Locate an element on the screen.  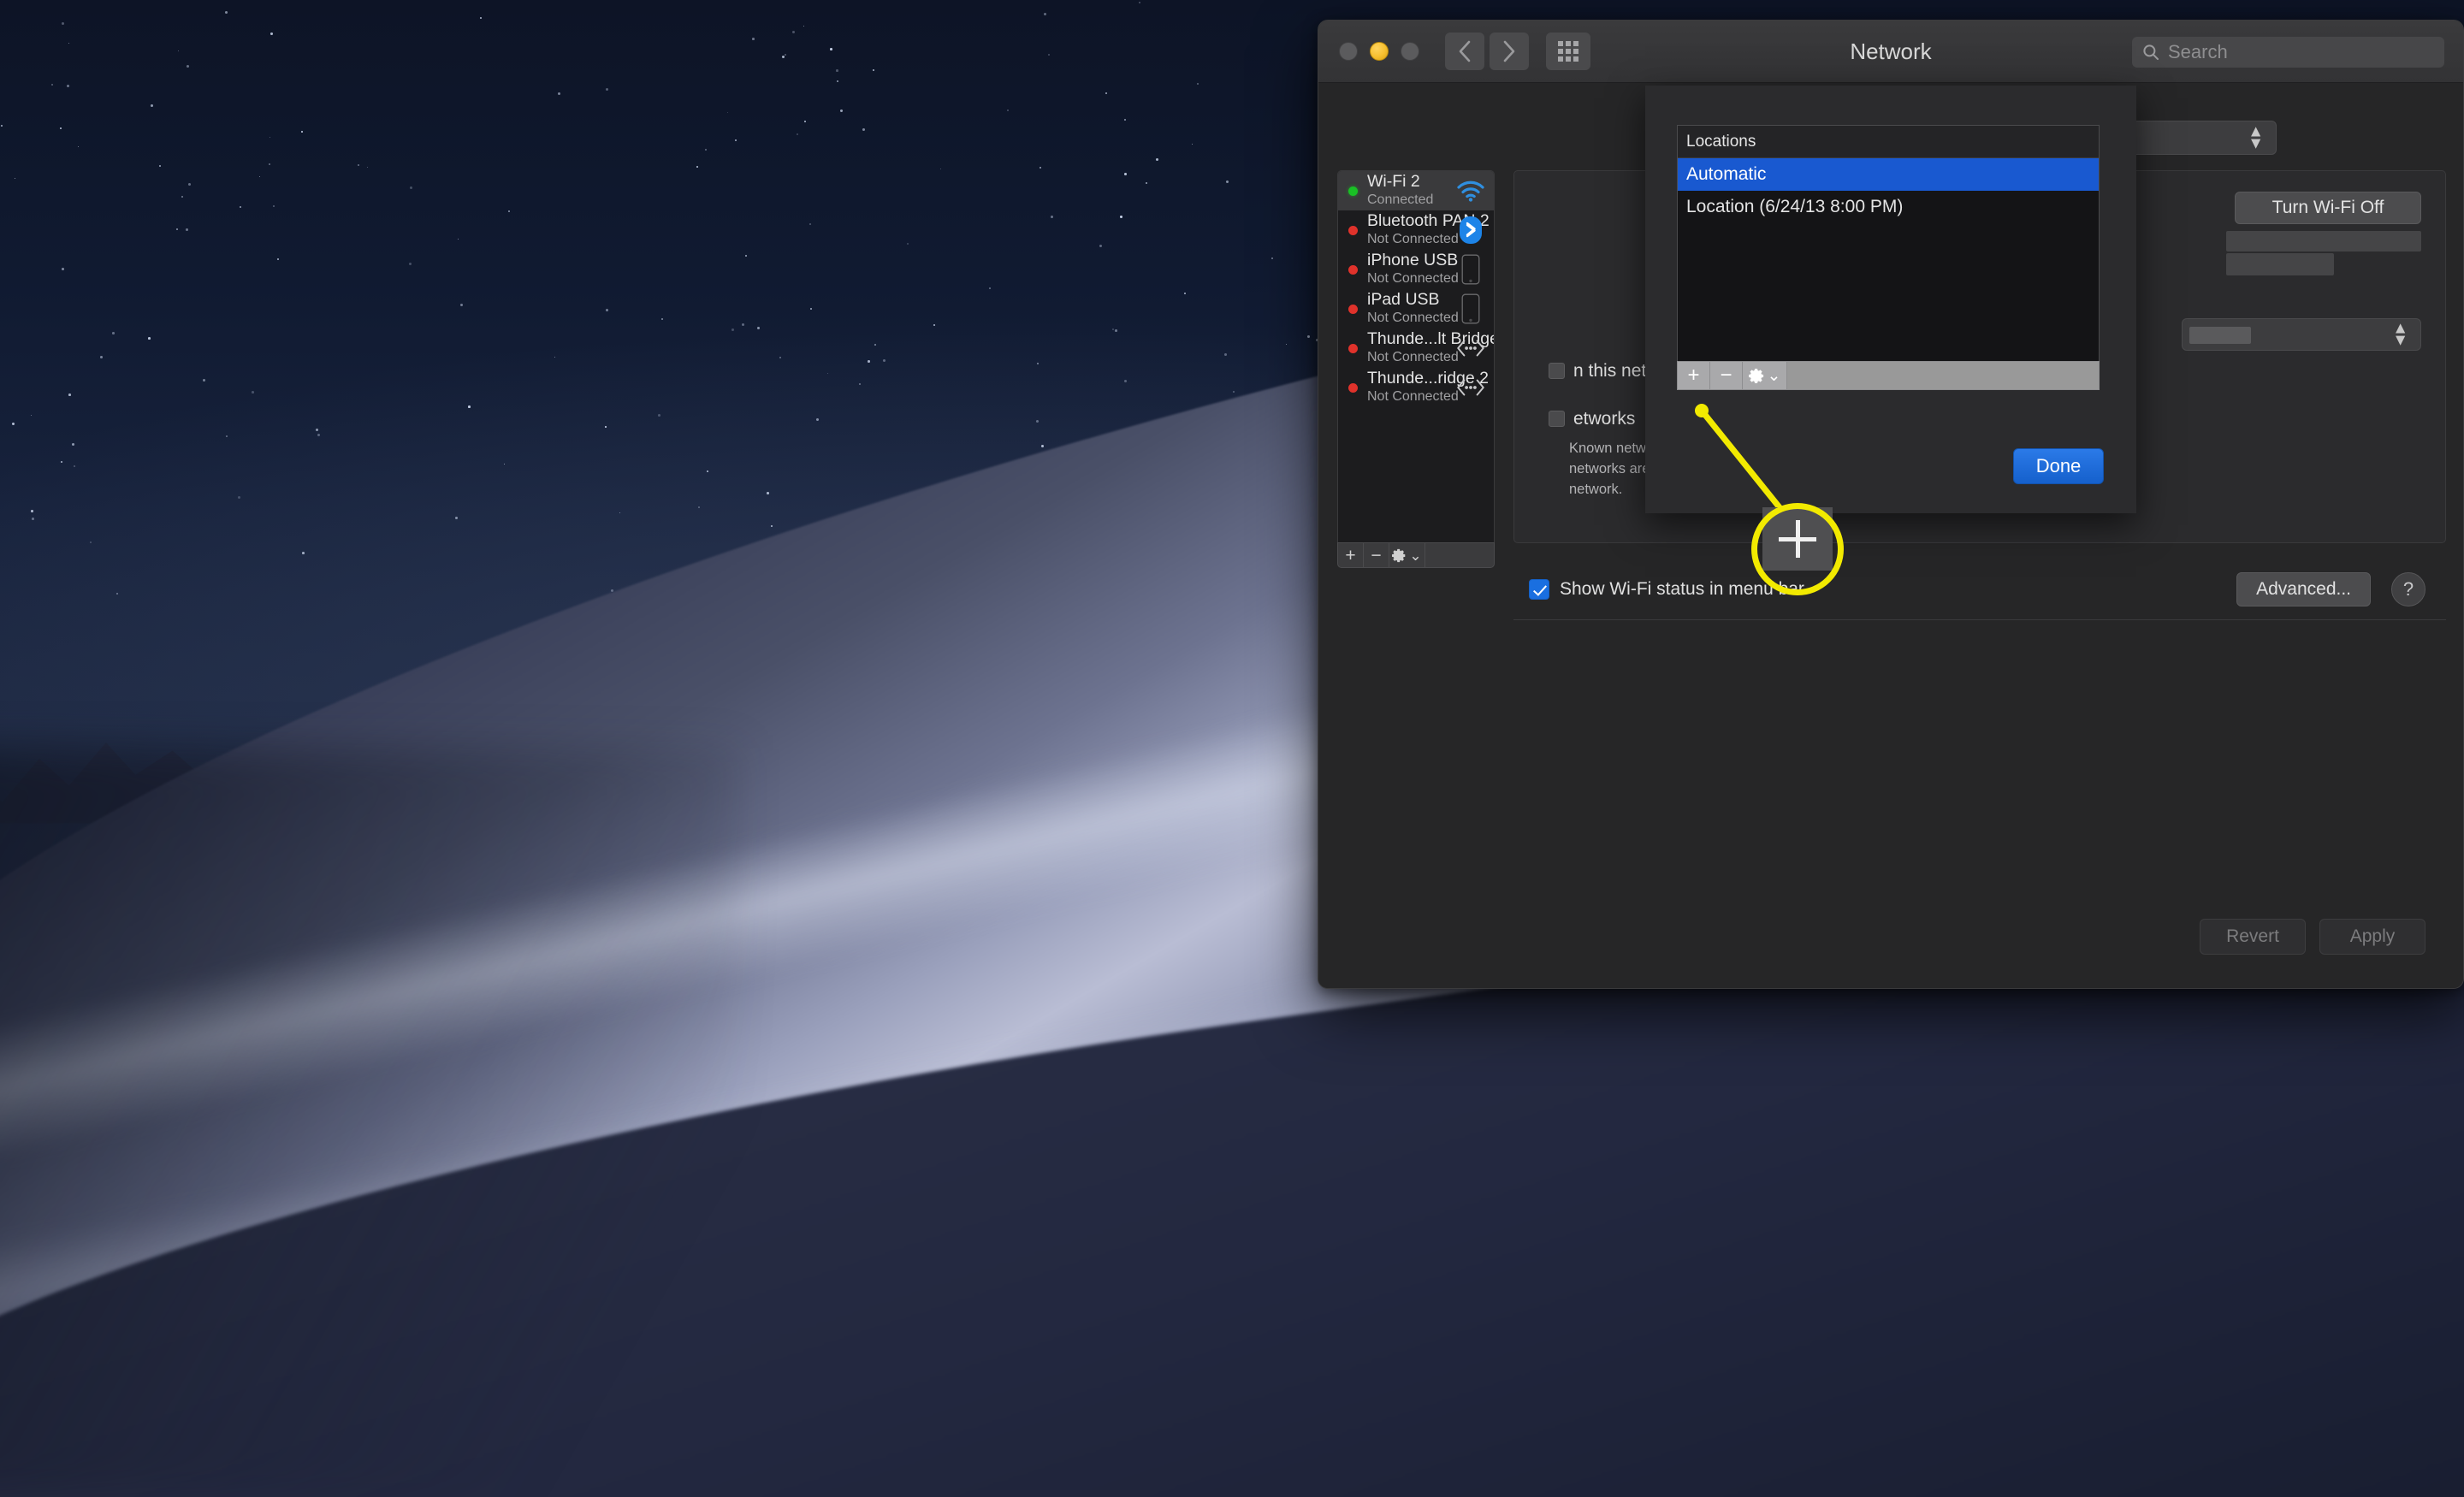
services-action-menu-button: ⌄ is located at coordinates (1407, 555).